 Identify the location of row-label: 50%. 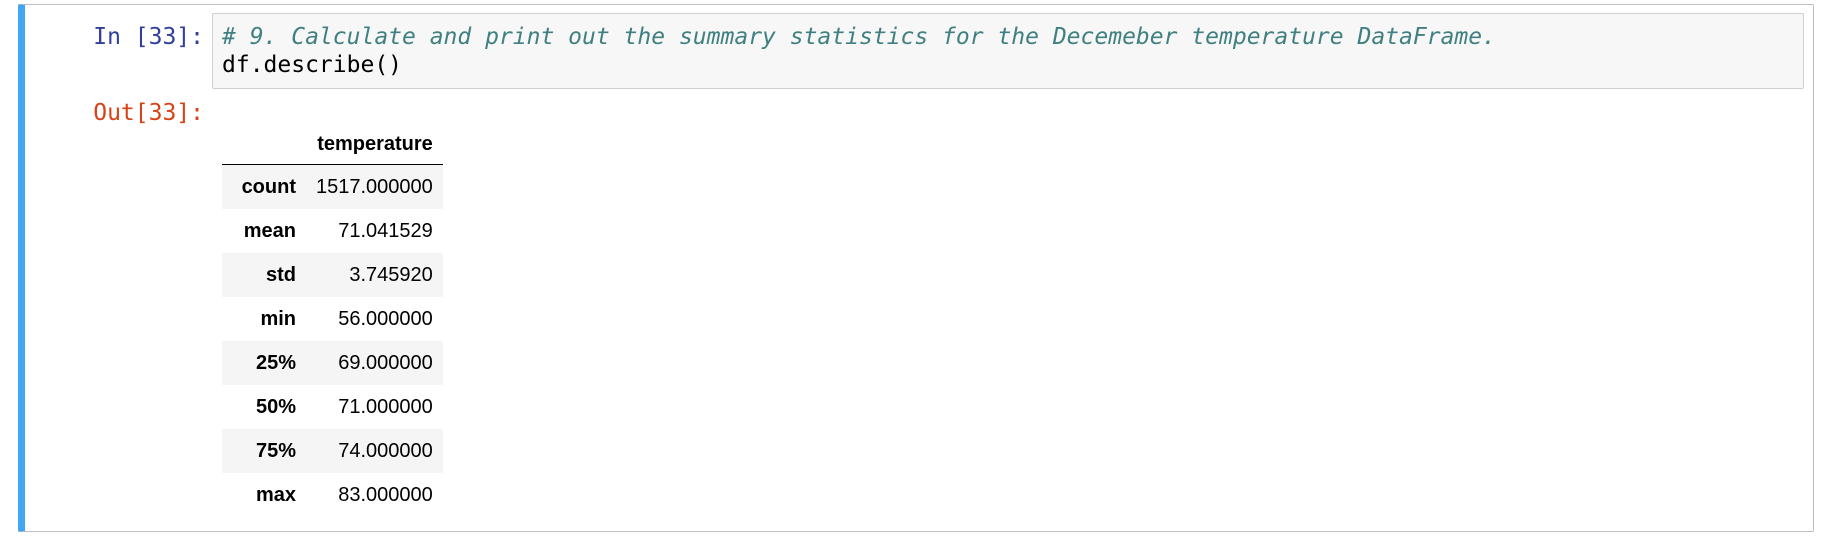
(275, 406).